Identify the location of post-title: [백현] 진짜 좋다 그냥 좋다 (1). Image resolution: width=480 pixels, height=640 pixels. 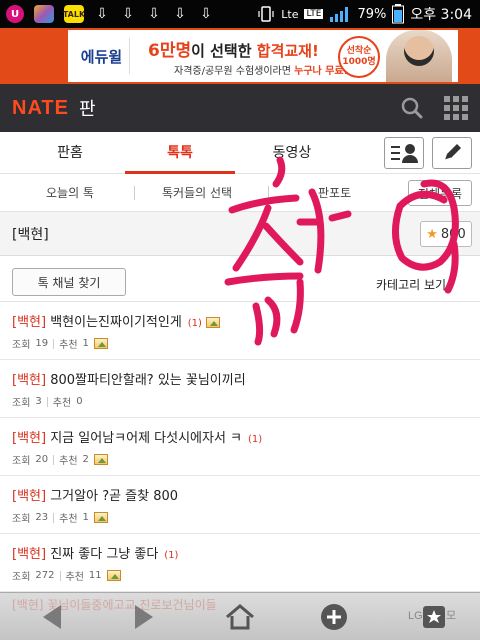
(95, 552).